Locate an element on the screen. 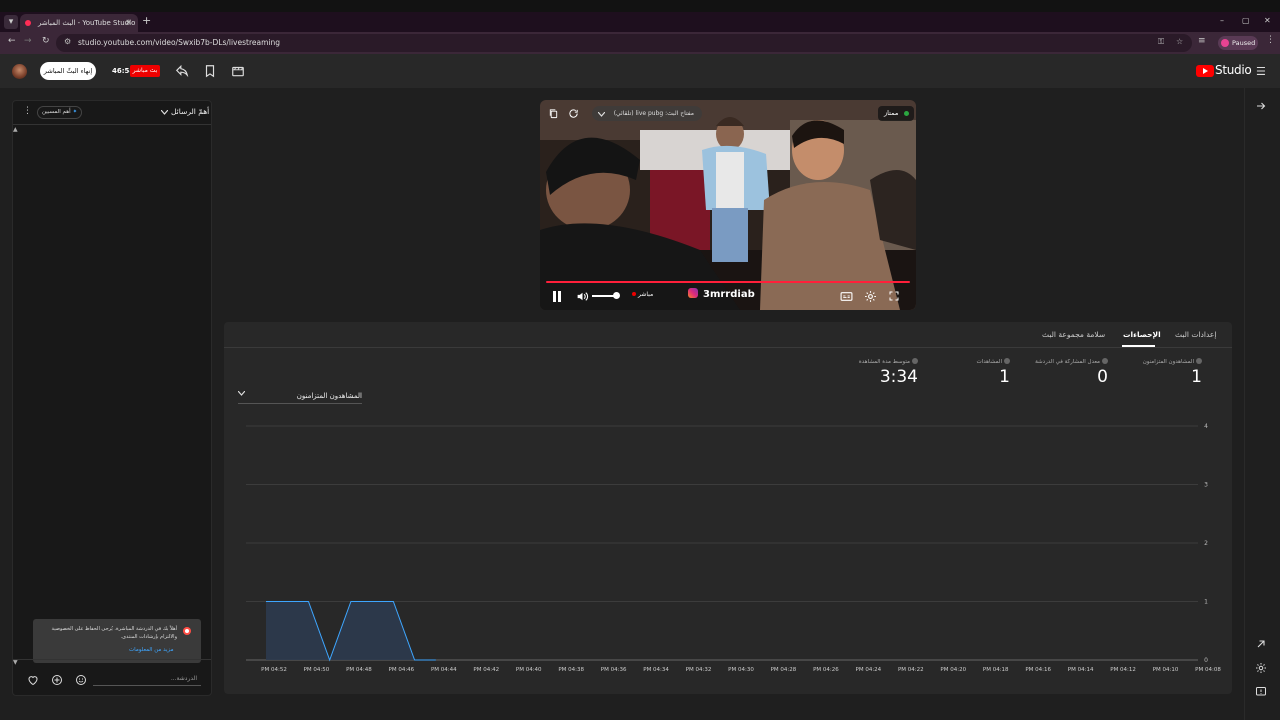 Image resolution: width=1280 pixels, height=720 pixels. feedback-icon is located at coordinates (1261, 692).